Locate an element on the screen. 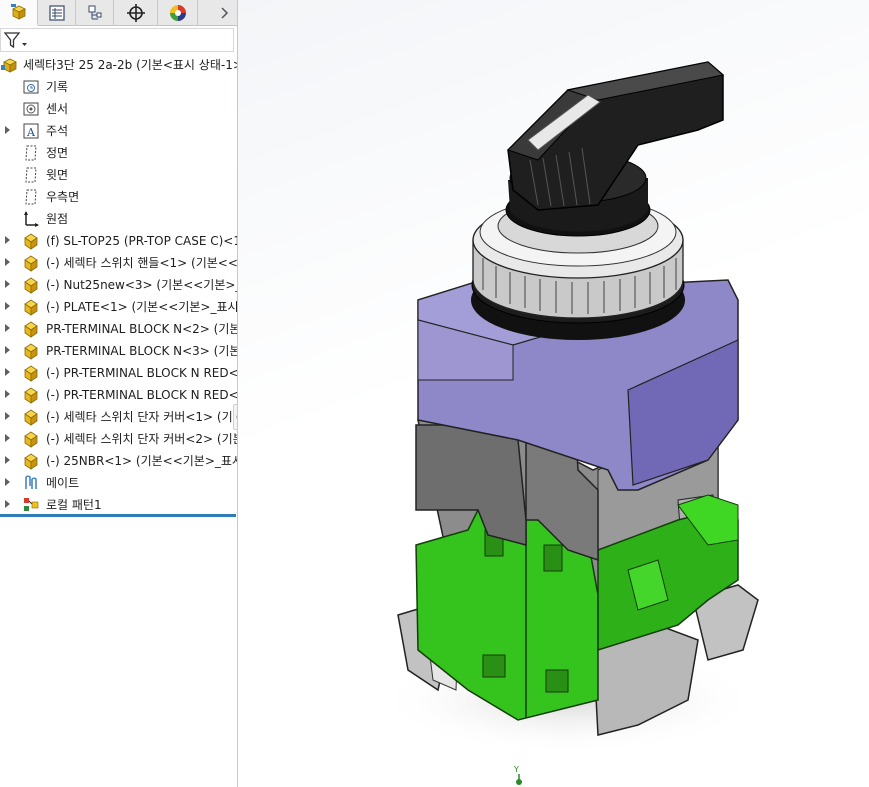 The image size is (869, 787). triad-y-label: Y is located at coordinates (516, 769).